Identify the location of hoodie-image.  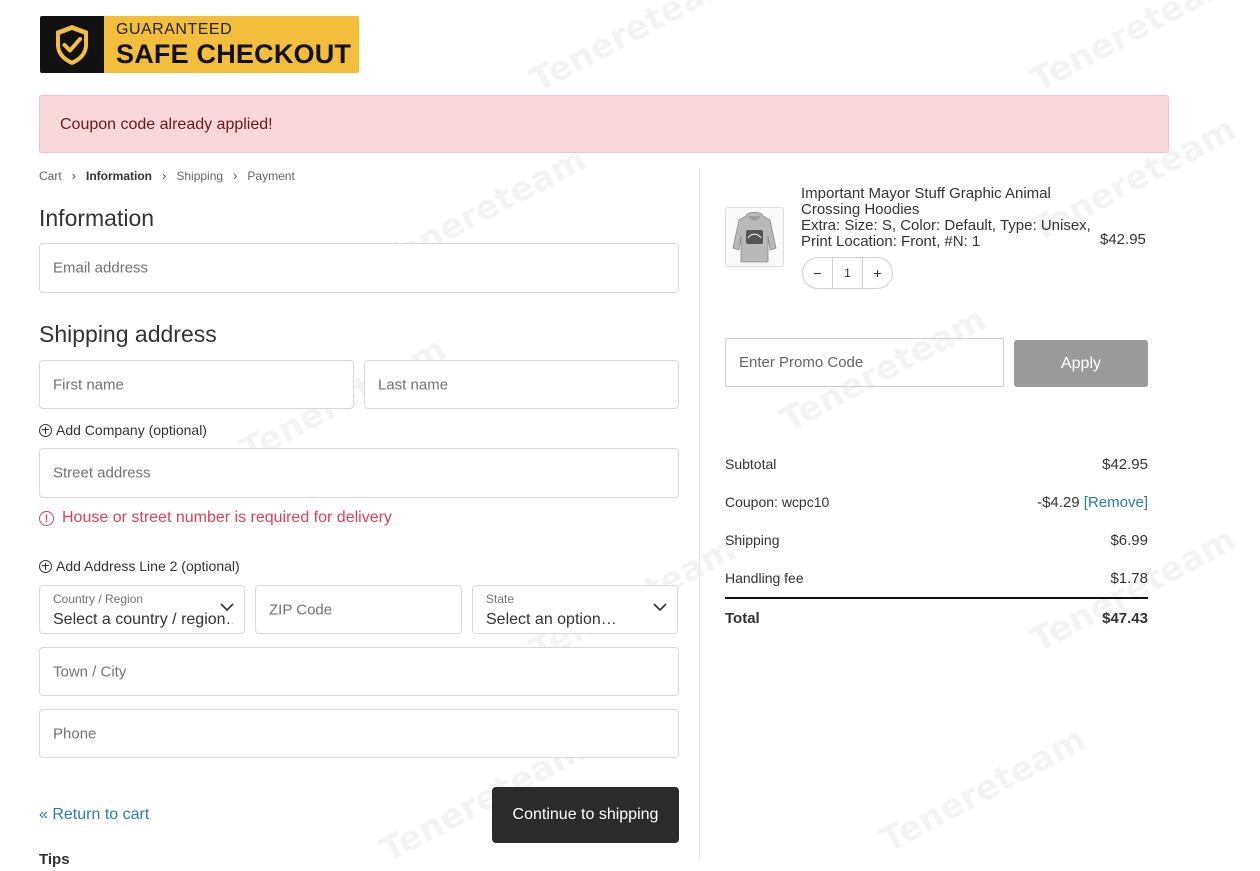
(754, 237).